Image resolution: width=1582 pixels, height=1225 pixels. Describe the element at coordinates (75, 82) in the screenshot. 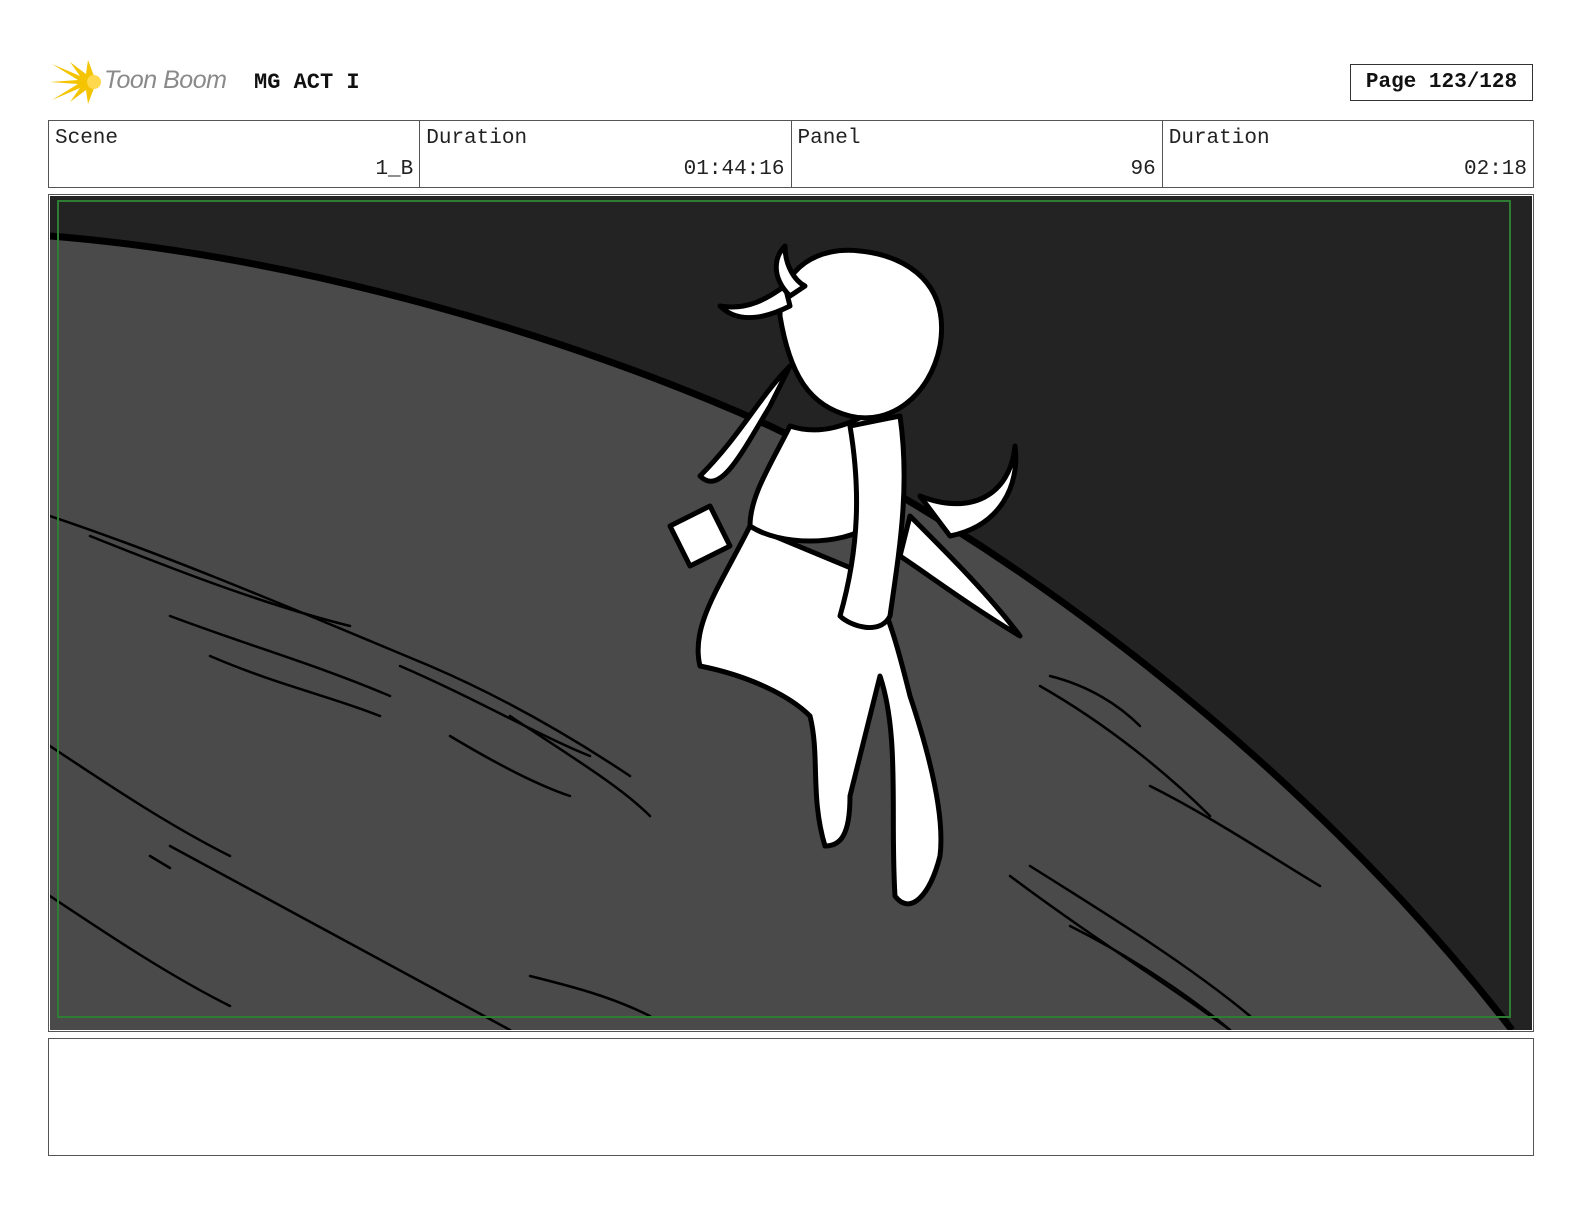

I see `starburst-icon` at that location.